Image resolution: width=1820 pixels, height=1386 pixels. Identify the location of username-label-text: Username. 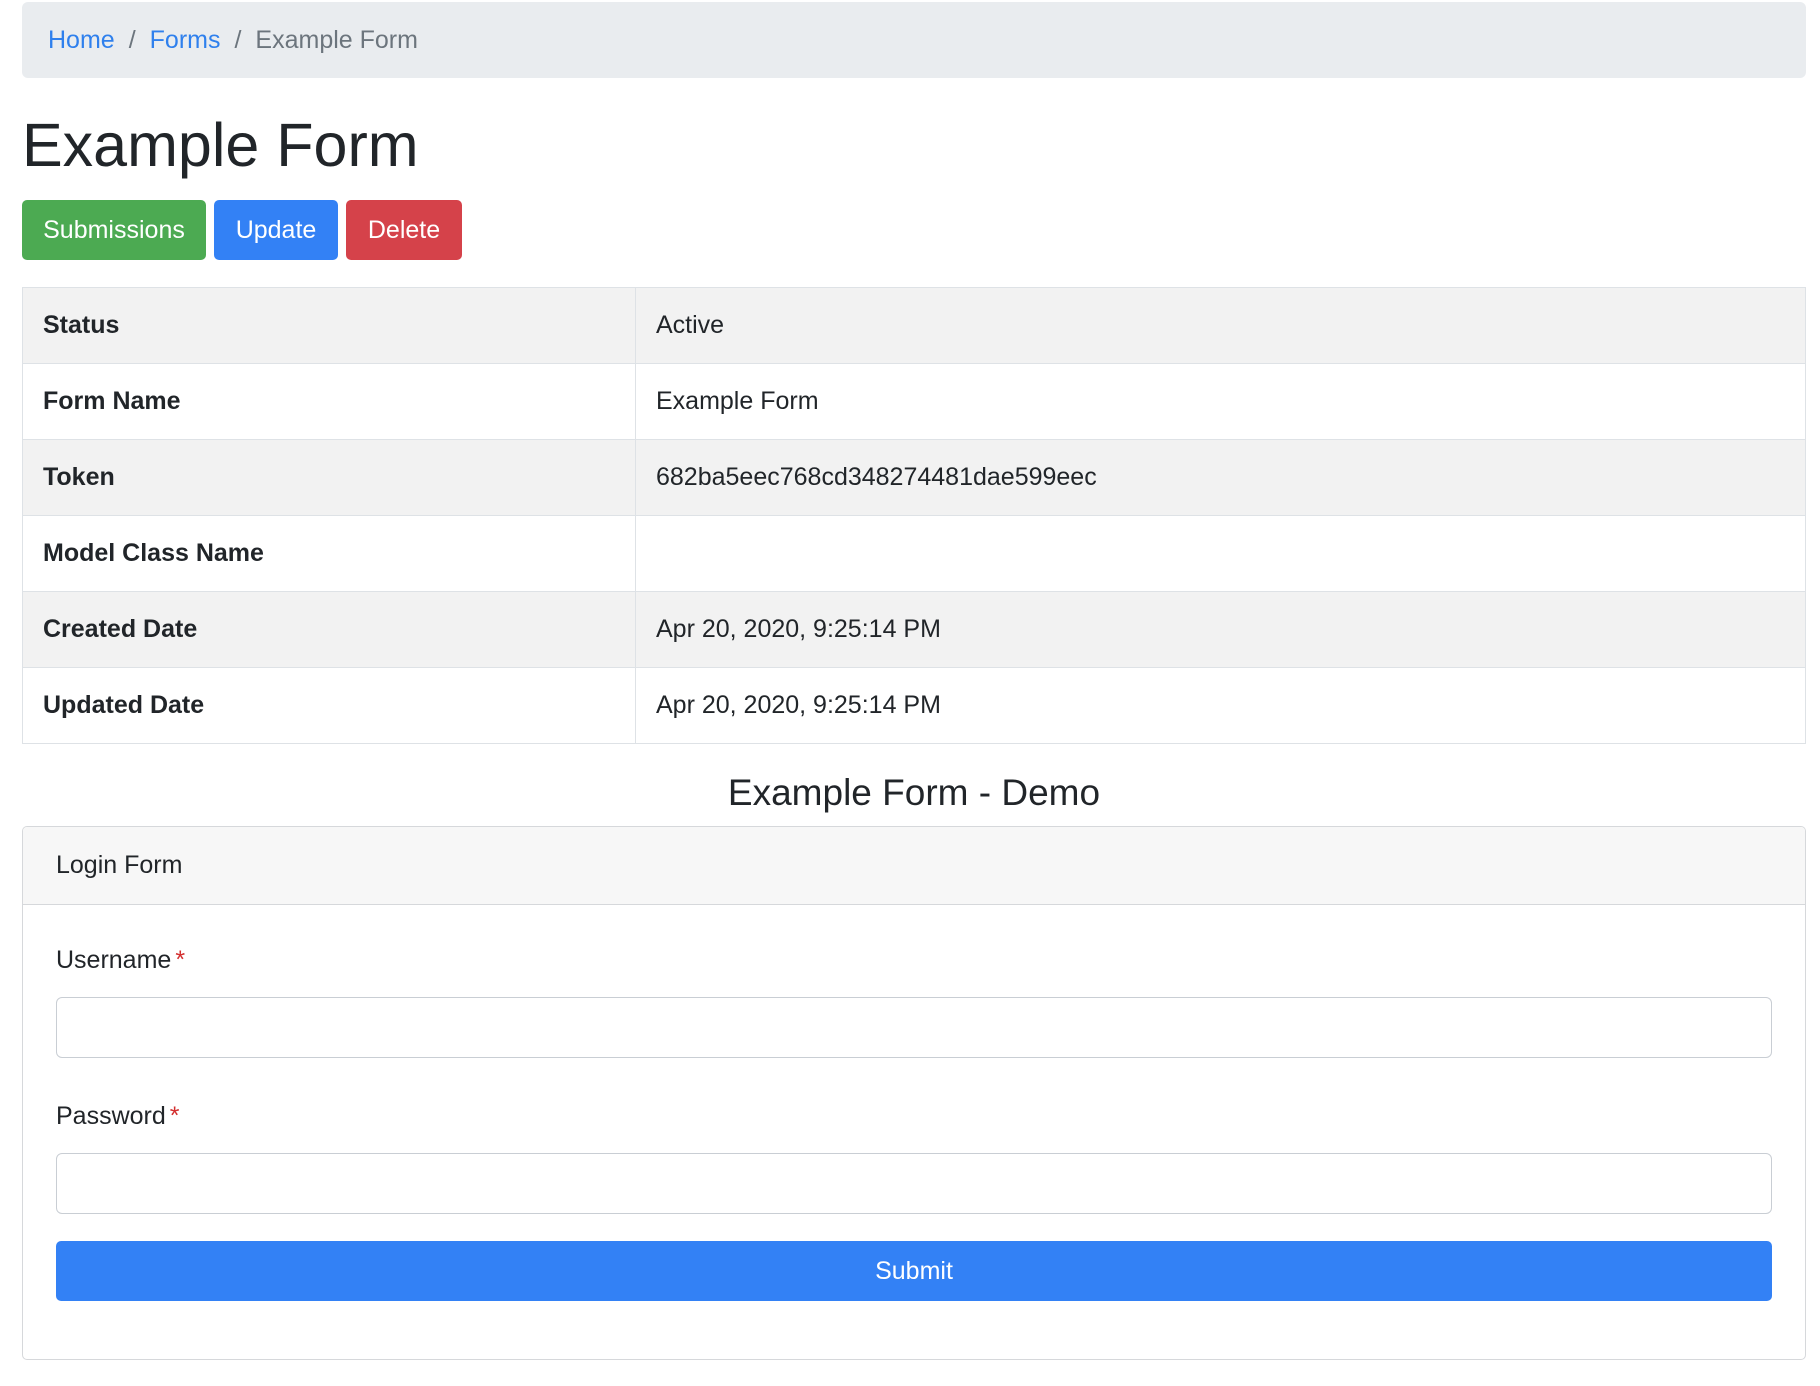
(114, 960).